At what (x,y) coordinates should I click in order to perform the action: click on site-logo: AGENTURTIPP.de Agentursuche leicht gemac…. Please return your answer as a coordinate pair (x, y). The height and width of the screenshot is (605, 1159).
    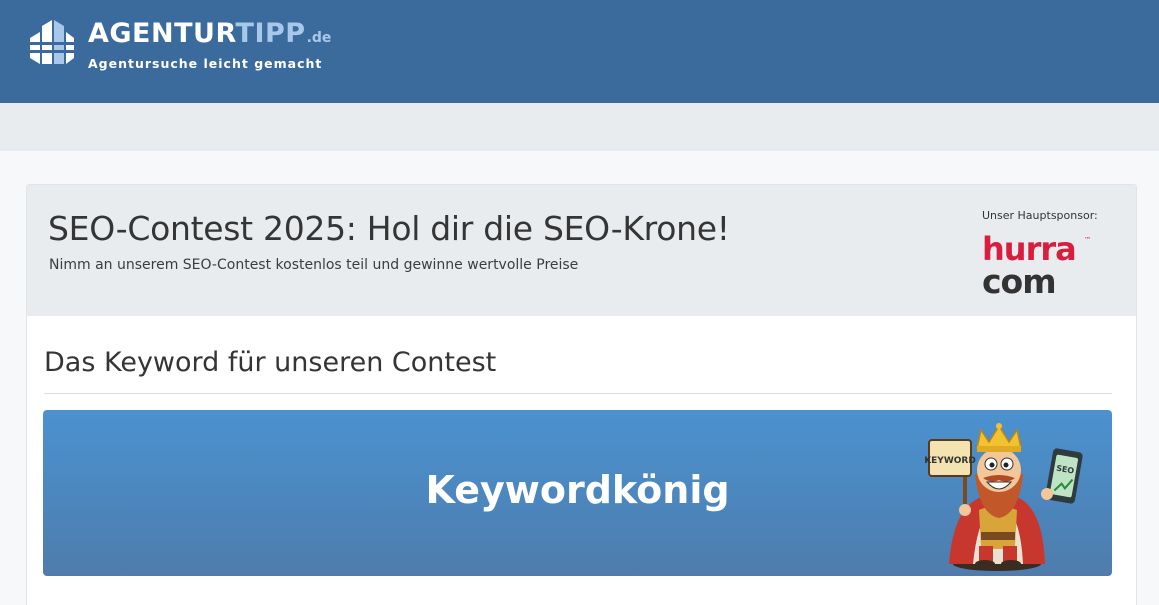
    Looking at the image, I should click on (179, 43).